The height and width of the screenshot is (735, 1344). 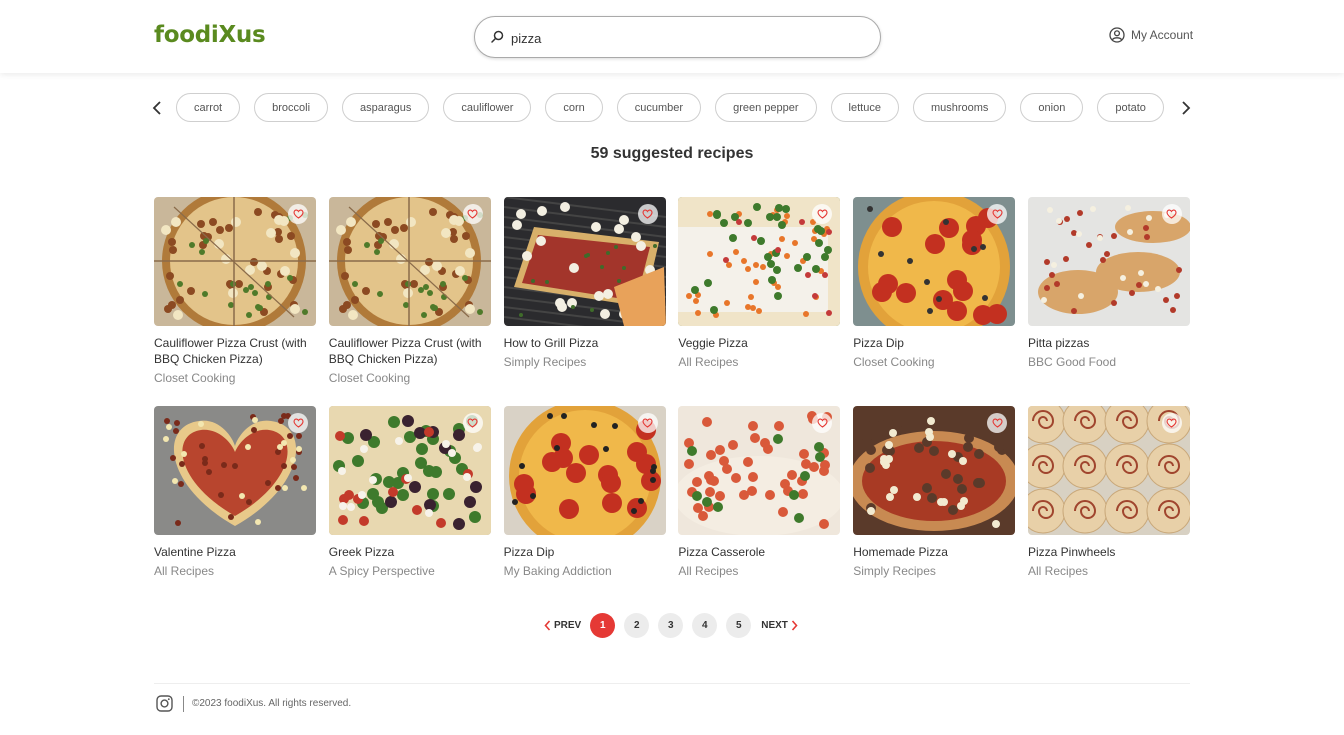 I want to click on recipe-card: Pizza Casserole All Recipes, so click(x=759, y=510).